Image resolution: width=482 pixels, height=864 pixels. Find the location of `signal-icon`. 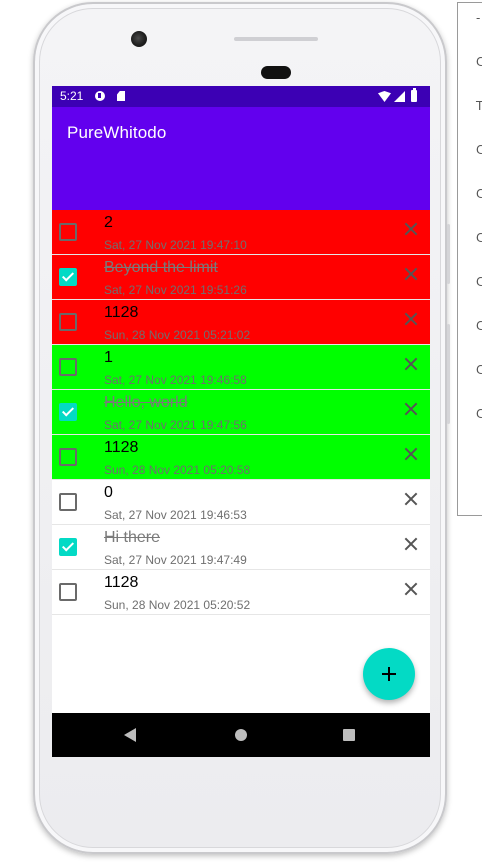

signal-icon is located at coordinates (399, 96).